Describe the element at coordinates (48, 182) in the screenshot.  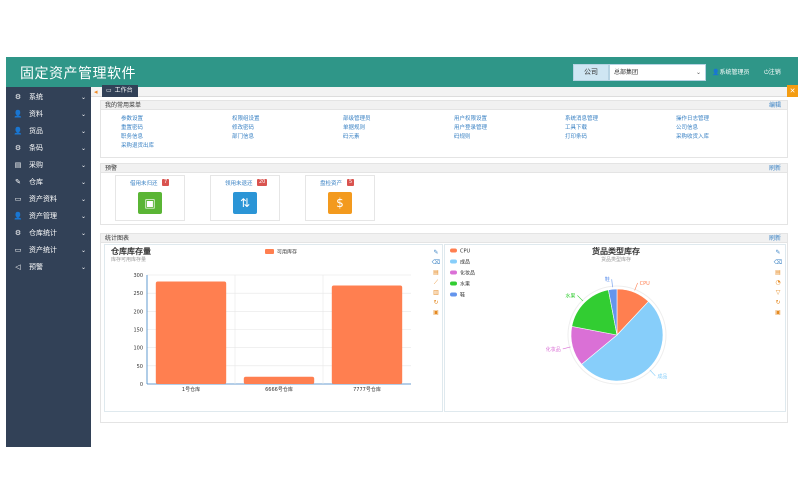
I see `sidebar-item-5: ✎ 仓库 ⌄` at that location.